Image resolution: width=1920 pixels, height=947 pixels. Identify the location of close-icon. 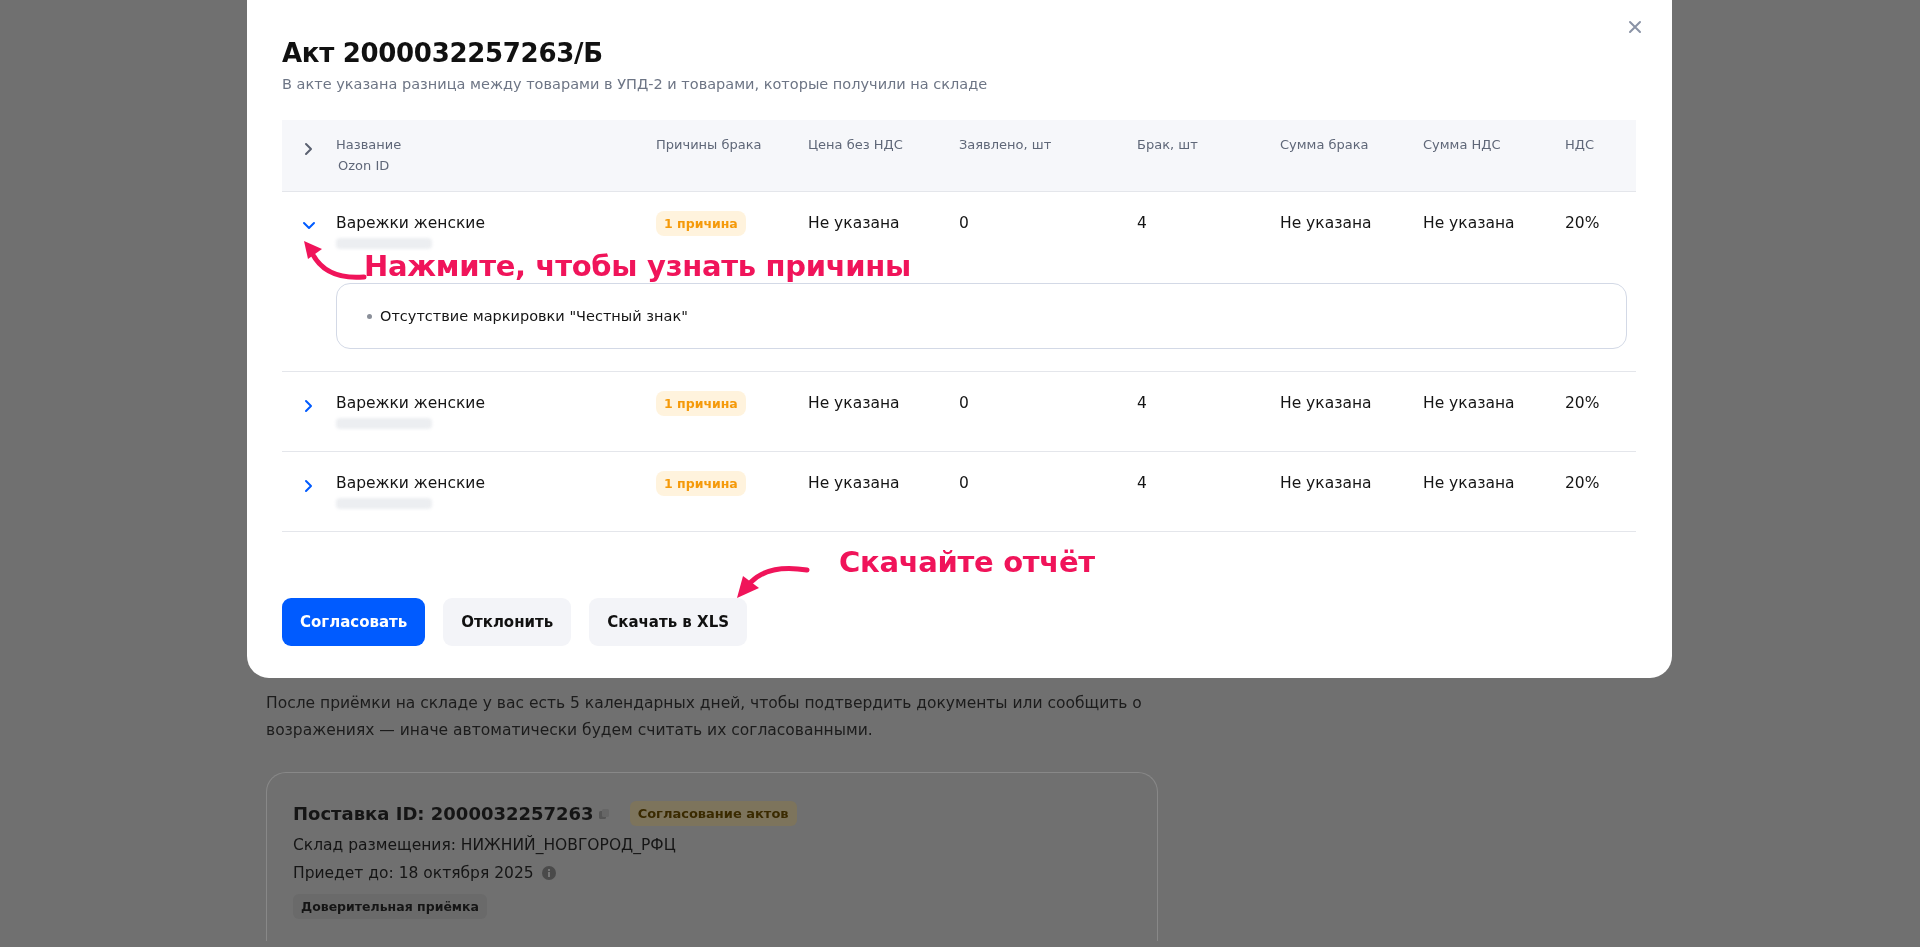
(1635, 27).